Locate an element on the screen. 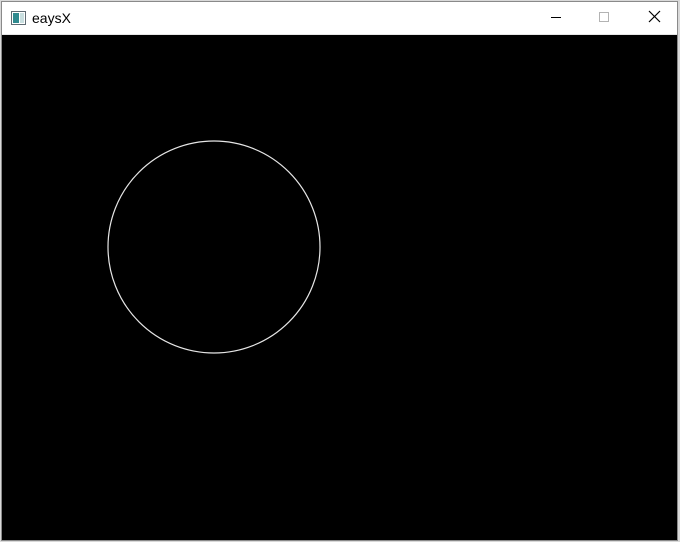 The height and width of the screenshot is (542, 680). maximize-icon is located at coordinates (604, 19).